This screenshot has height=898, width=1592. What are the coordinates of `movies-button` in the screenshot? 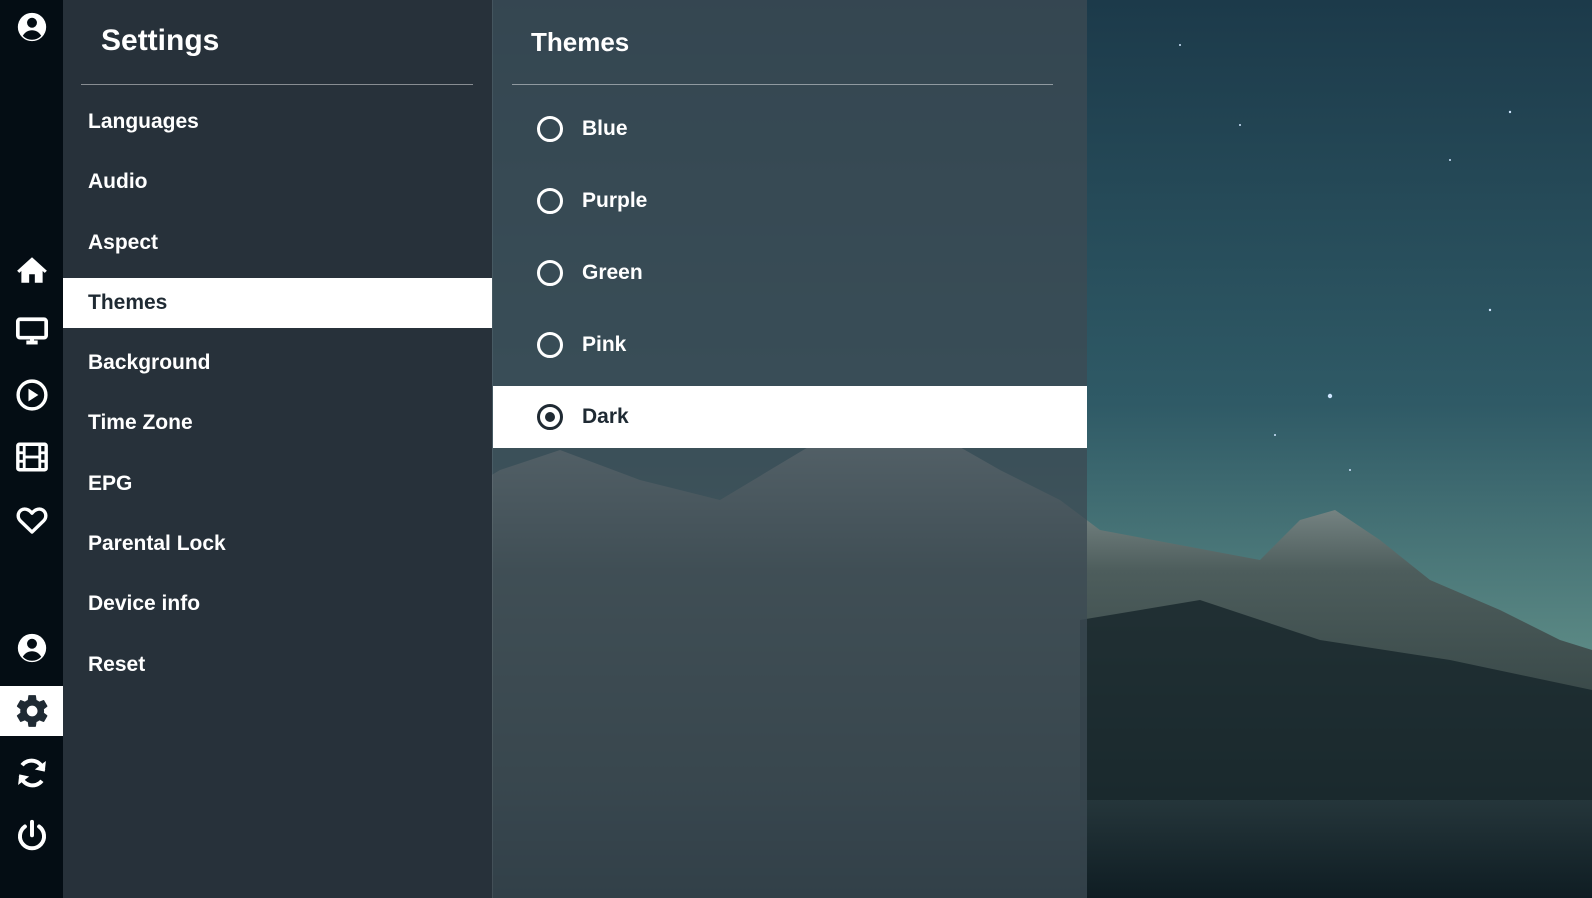 It's located at (31, 457).